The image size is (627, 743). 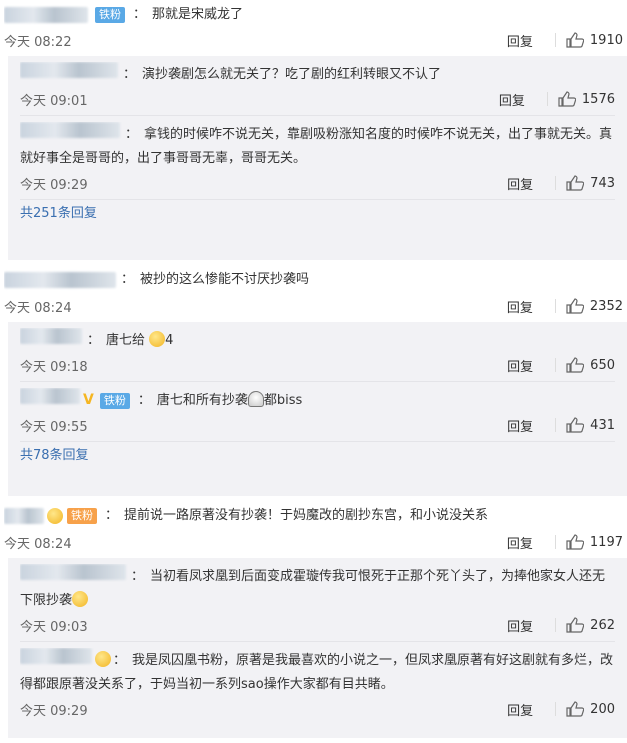 What do you see at coordinates (126, 340) in the screenshot?
I see `reply-text: 唐七给` at bounding box center [126, 340].